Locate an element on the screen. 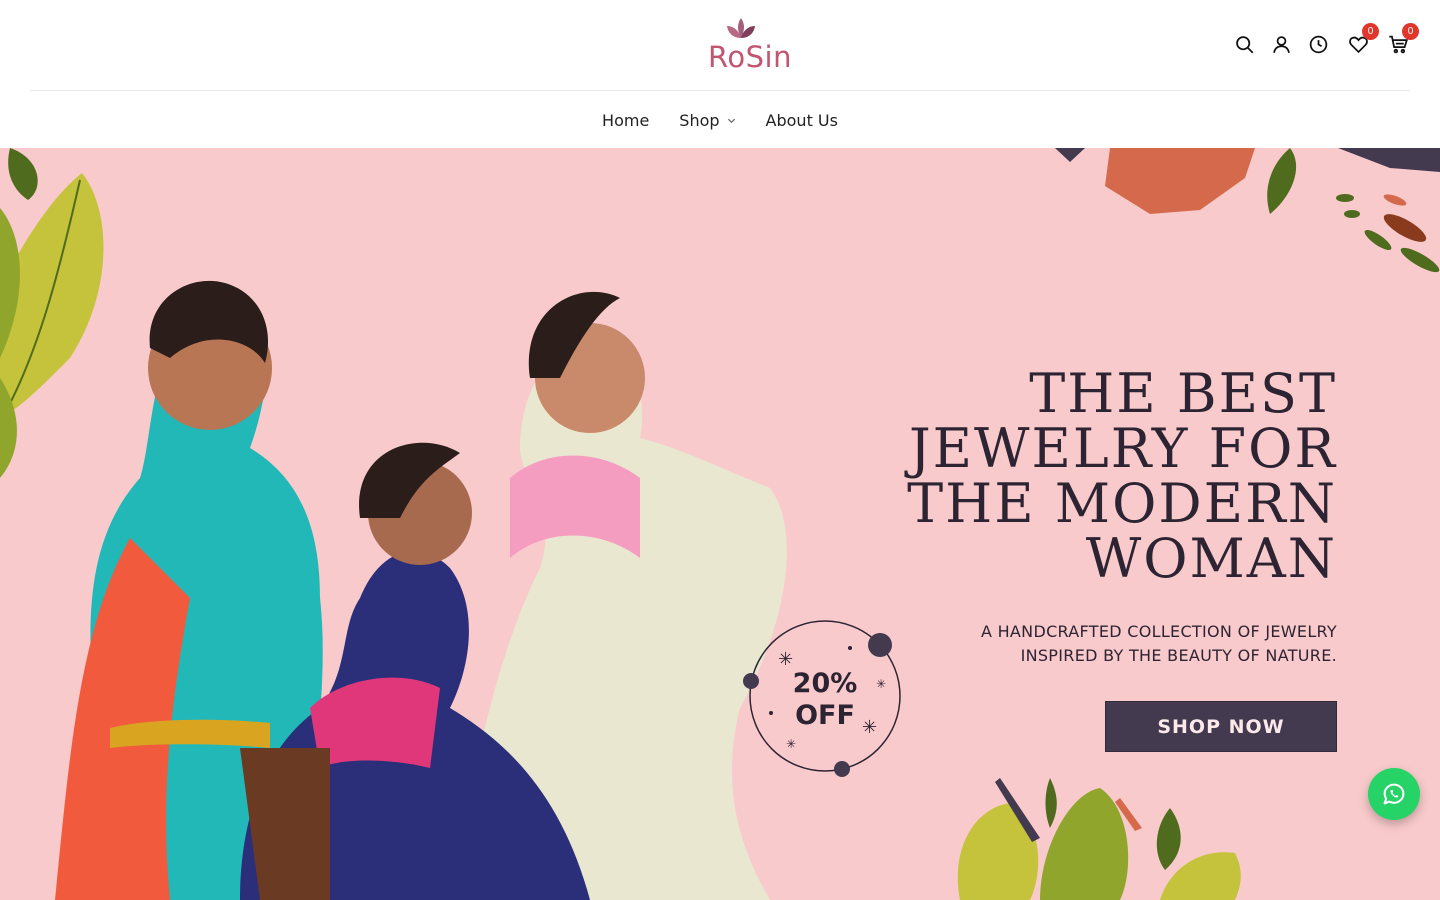  subtitle-line: A HANDCRAFTED COLLECTION OF JEWELRY is located at coordinates (1158, 631).